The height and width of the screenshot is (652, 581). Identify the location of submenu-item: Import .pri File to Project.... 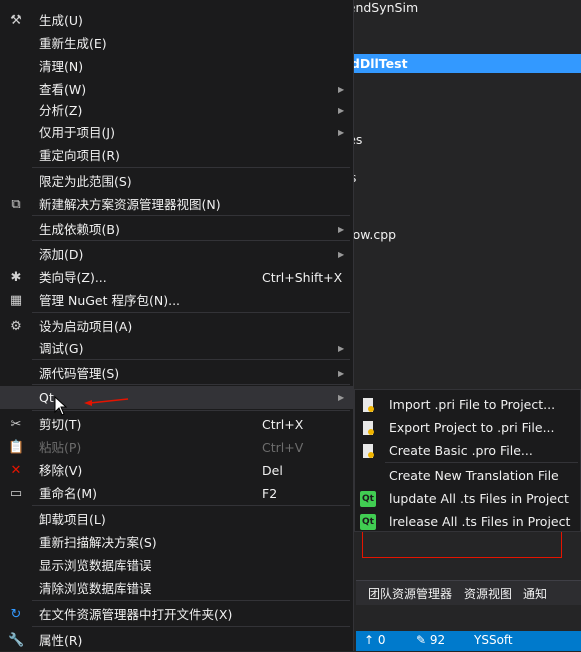
(467, 404).